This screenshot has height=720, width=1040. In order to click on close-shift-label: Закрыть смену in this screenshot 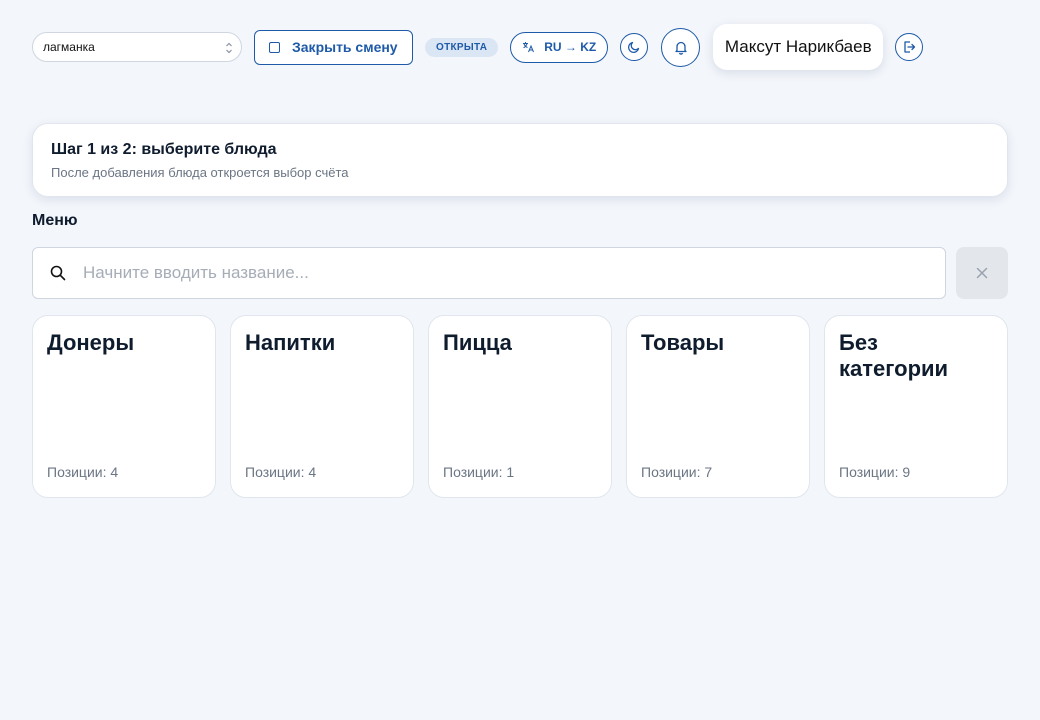, I will do `click(345, 47)`.